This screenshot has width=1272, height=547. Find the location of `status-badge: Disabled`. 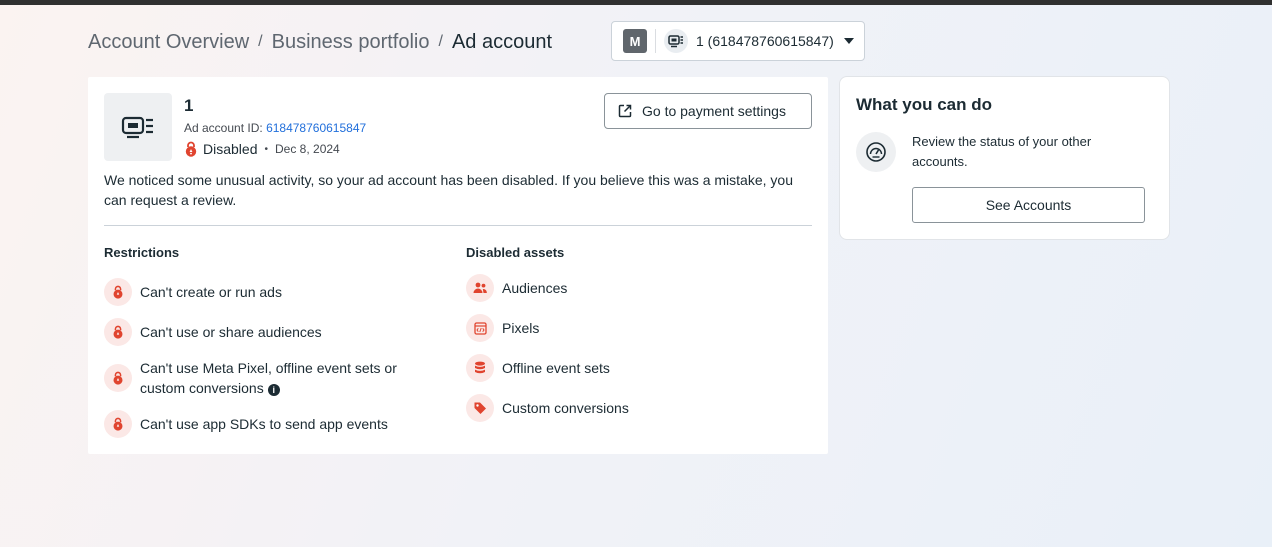

status-badge: Disabled is located at coordinates (230, 149).